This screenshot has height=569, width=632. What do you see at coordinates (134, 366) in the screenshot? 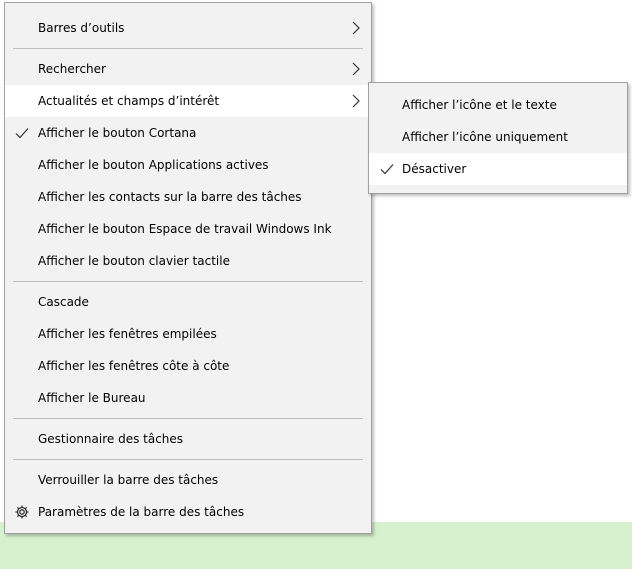
I see `menu-item-label: Afficher les fenêtres côte à côte` at bounding box center [134, 366].